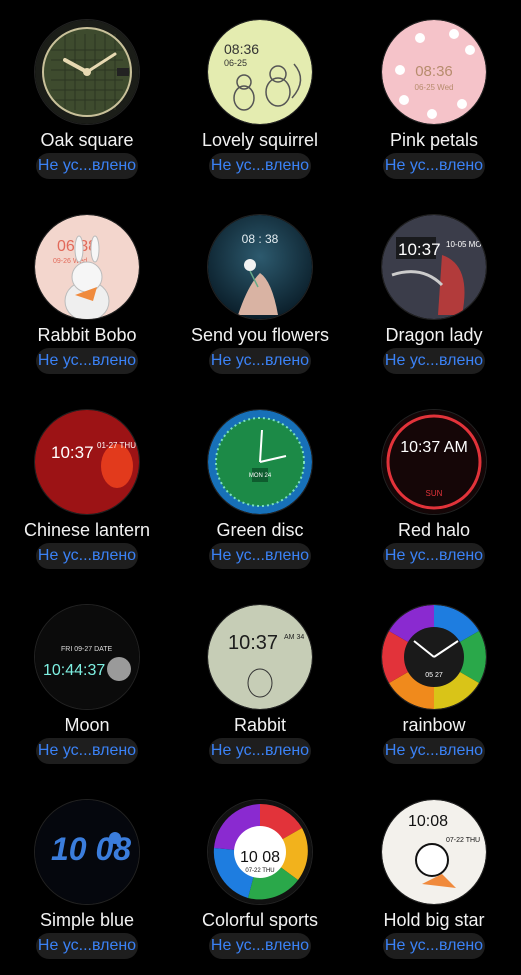  What do you see at coordinates (434, 675) in the screenshot?
I see `face-date: 05 27` at bounding box center [434, 675].